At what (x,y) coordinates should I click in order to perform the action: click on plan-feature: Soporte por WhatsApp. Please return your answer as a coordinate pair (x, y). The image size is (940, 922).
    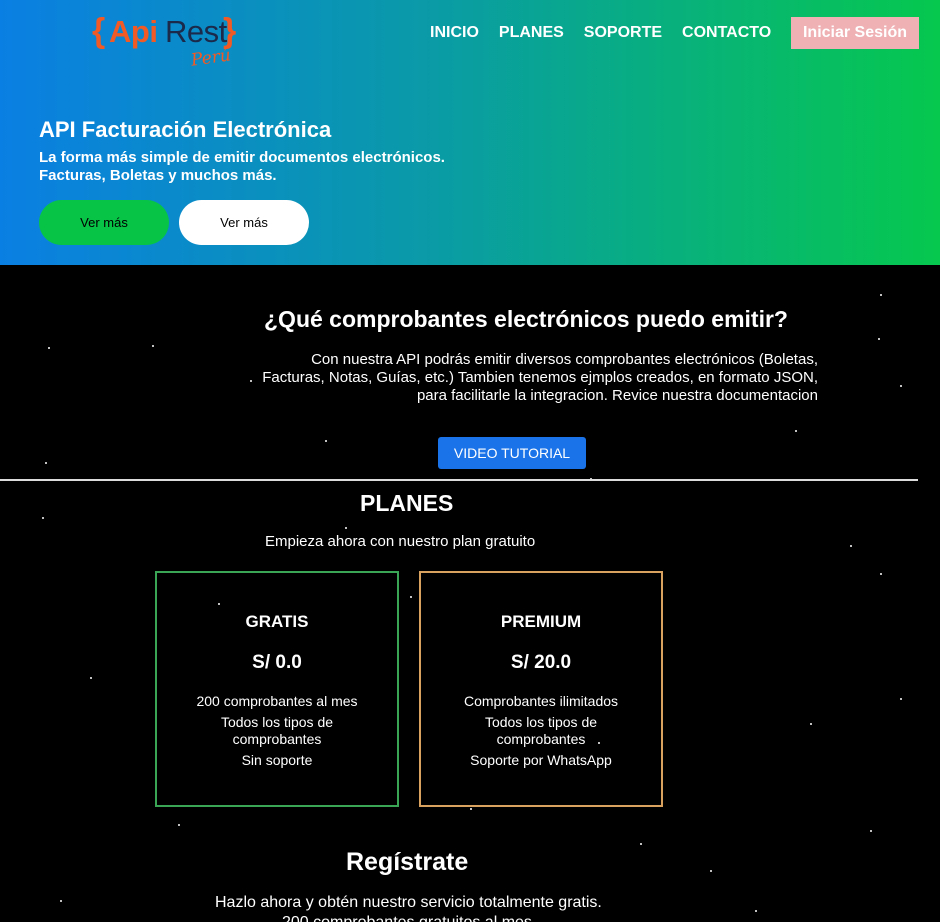
    Looking at the image, I should click on (541, 760).